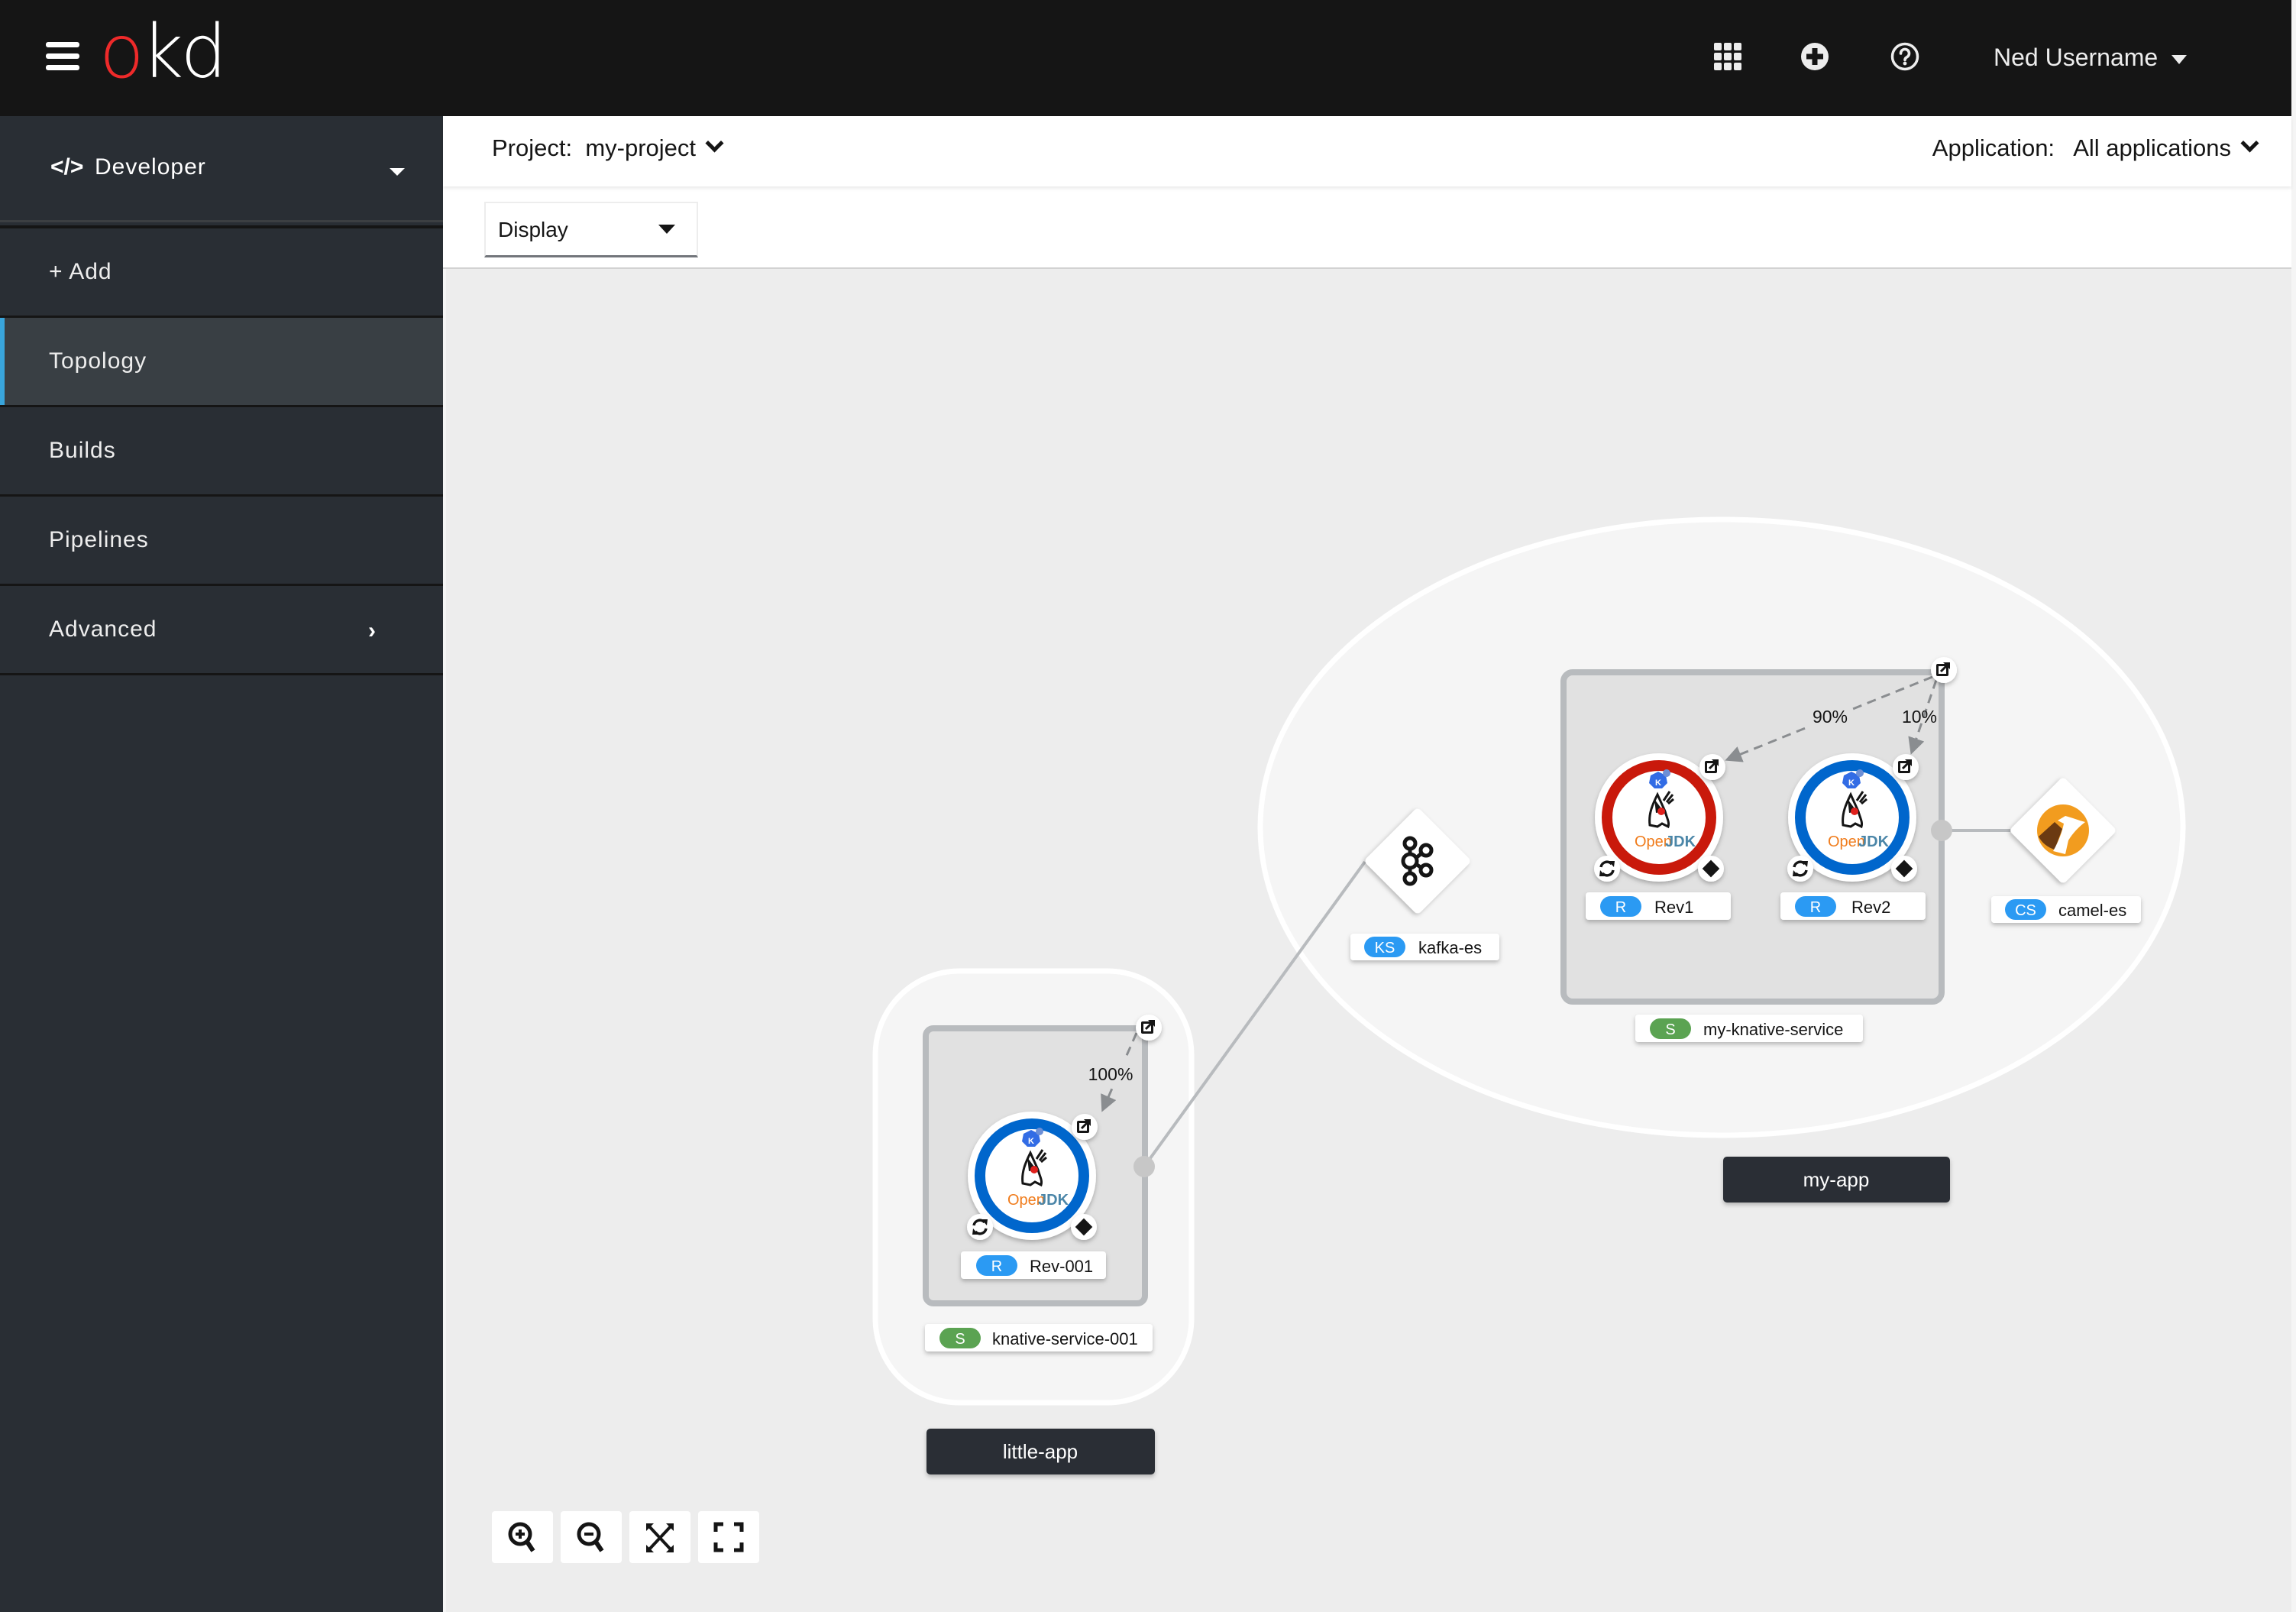 This screenshot has height=1612, width=2296. I want to click on reset-view-button, so click(728, 1537).